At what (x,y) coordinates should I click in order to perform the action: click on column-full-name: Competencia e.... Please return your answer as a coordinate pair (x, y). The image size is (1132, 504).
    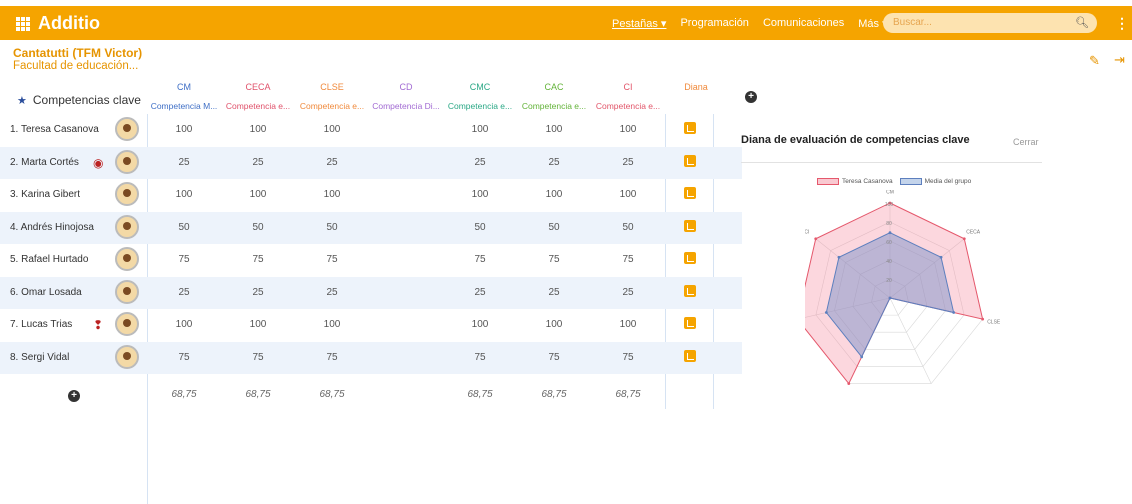
    Looking at the image, I should click on (480, 106).